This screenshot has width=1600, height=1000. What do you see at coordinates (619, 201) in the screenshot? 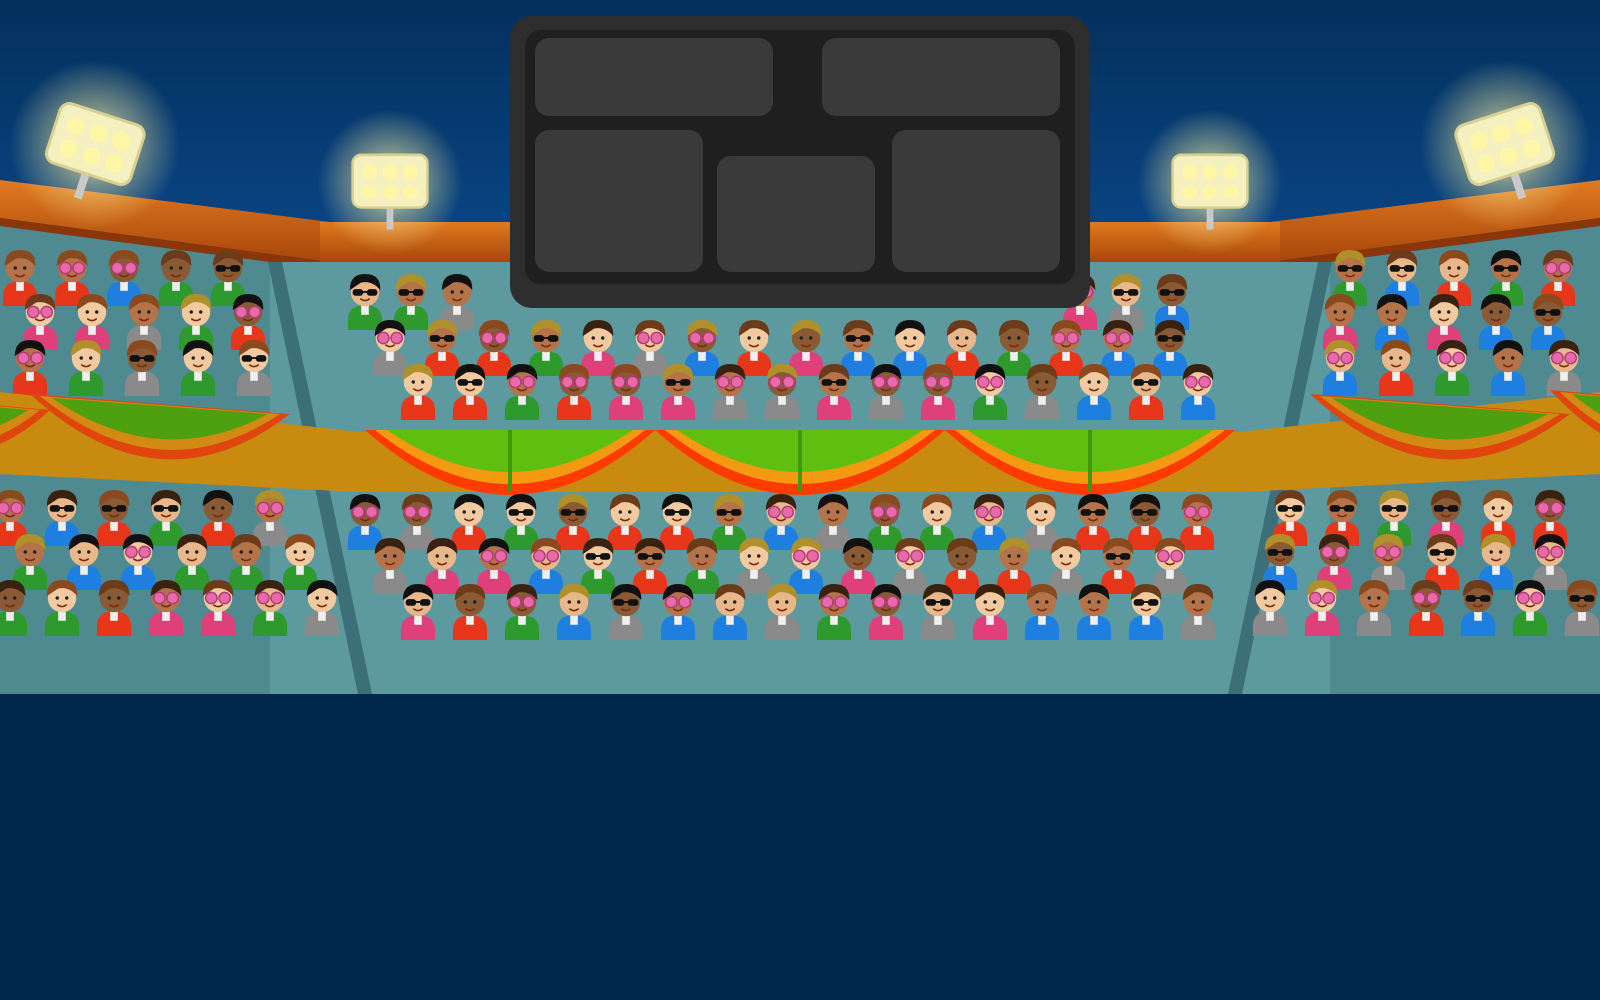
I see `scoreboard-panel-bottom-left` at bounding box center [619, 201].